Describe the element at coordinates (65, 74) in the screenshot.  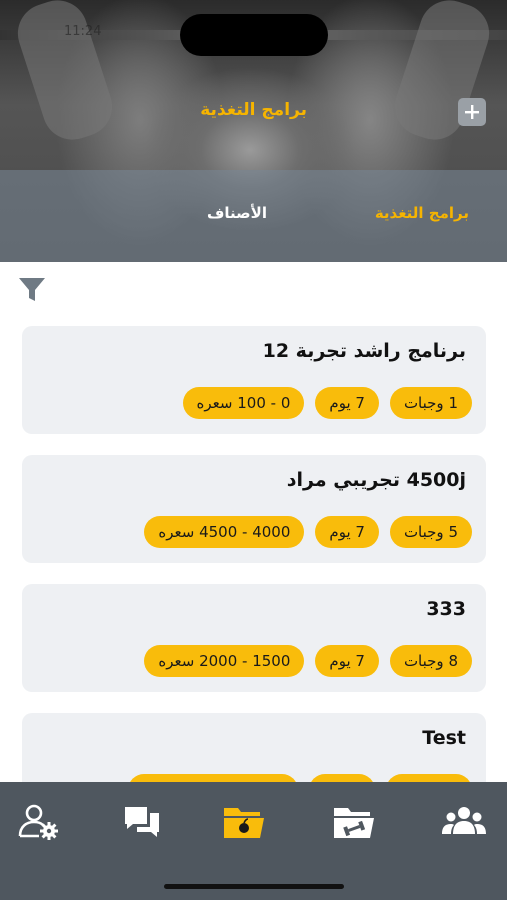
I see `arm-left` at that location.